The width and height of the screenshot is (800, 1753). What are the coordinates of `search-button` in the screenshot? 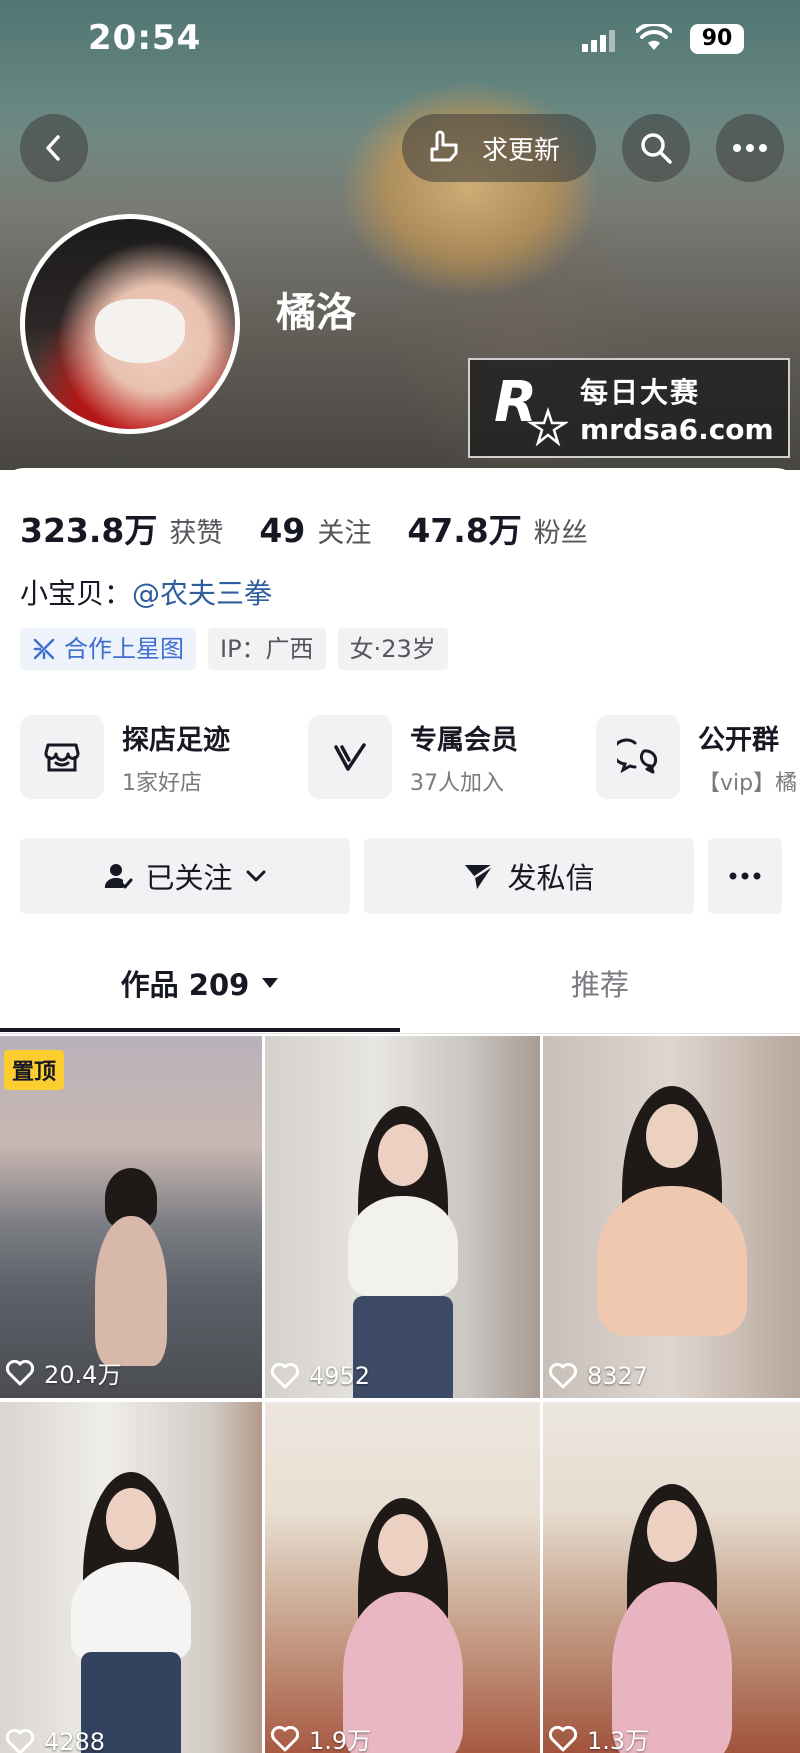 It's located at (656, 148).